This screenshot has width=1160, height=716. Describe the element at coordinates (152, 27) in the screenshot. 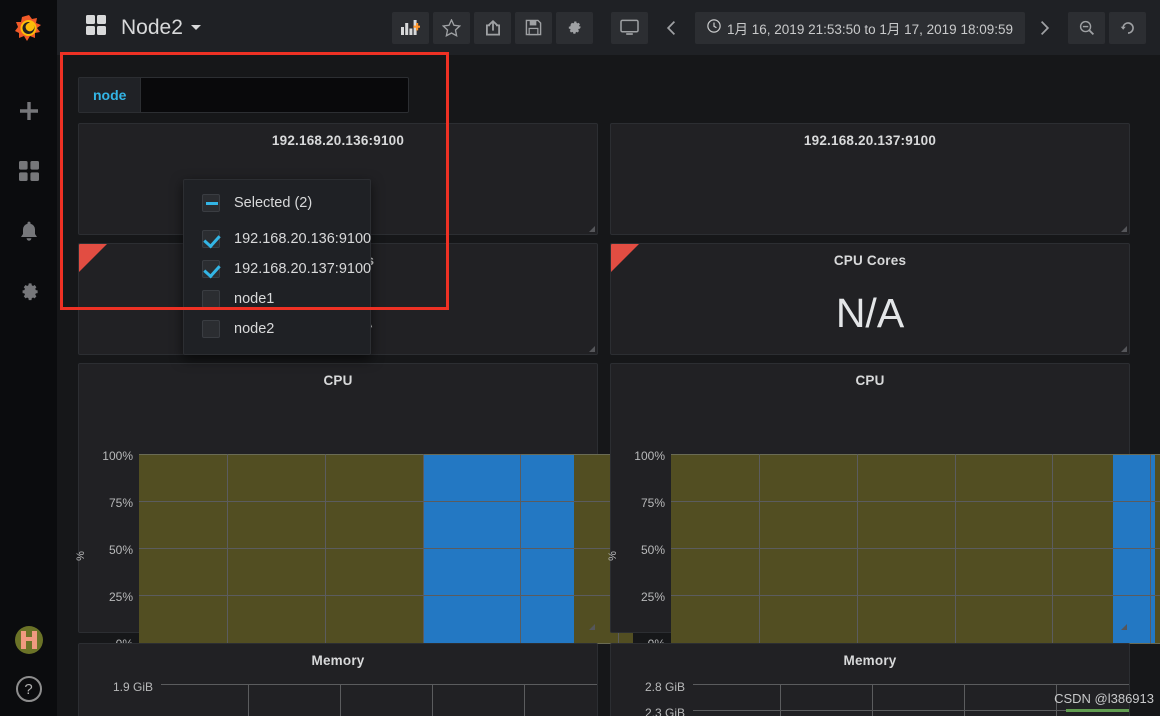

I see `page-title: Node2` at that location.